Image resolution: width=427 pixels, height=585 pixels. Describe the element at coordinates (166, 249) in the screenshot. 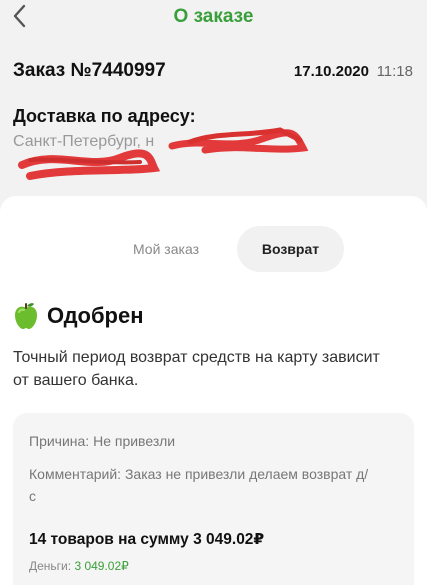

I see `tab-my-order: Мой заказ` at that location.